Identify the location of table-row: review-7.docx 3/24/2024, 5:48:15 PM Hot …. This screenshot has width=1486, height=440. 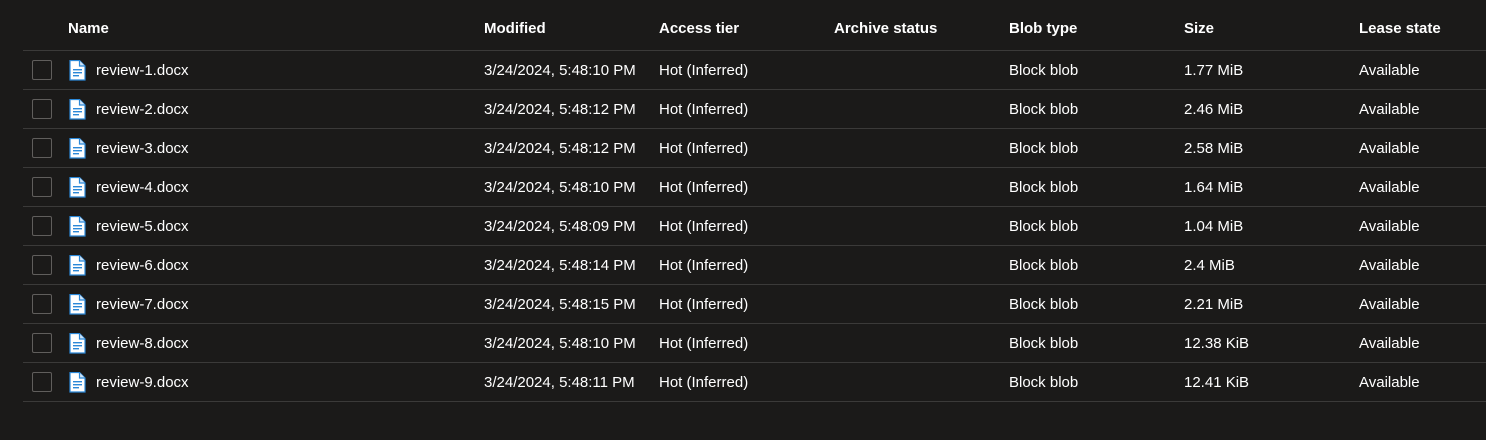
(754, 304).